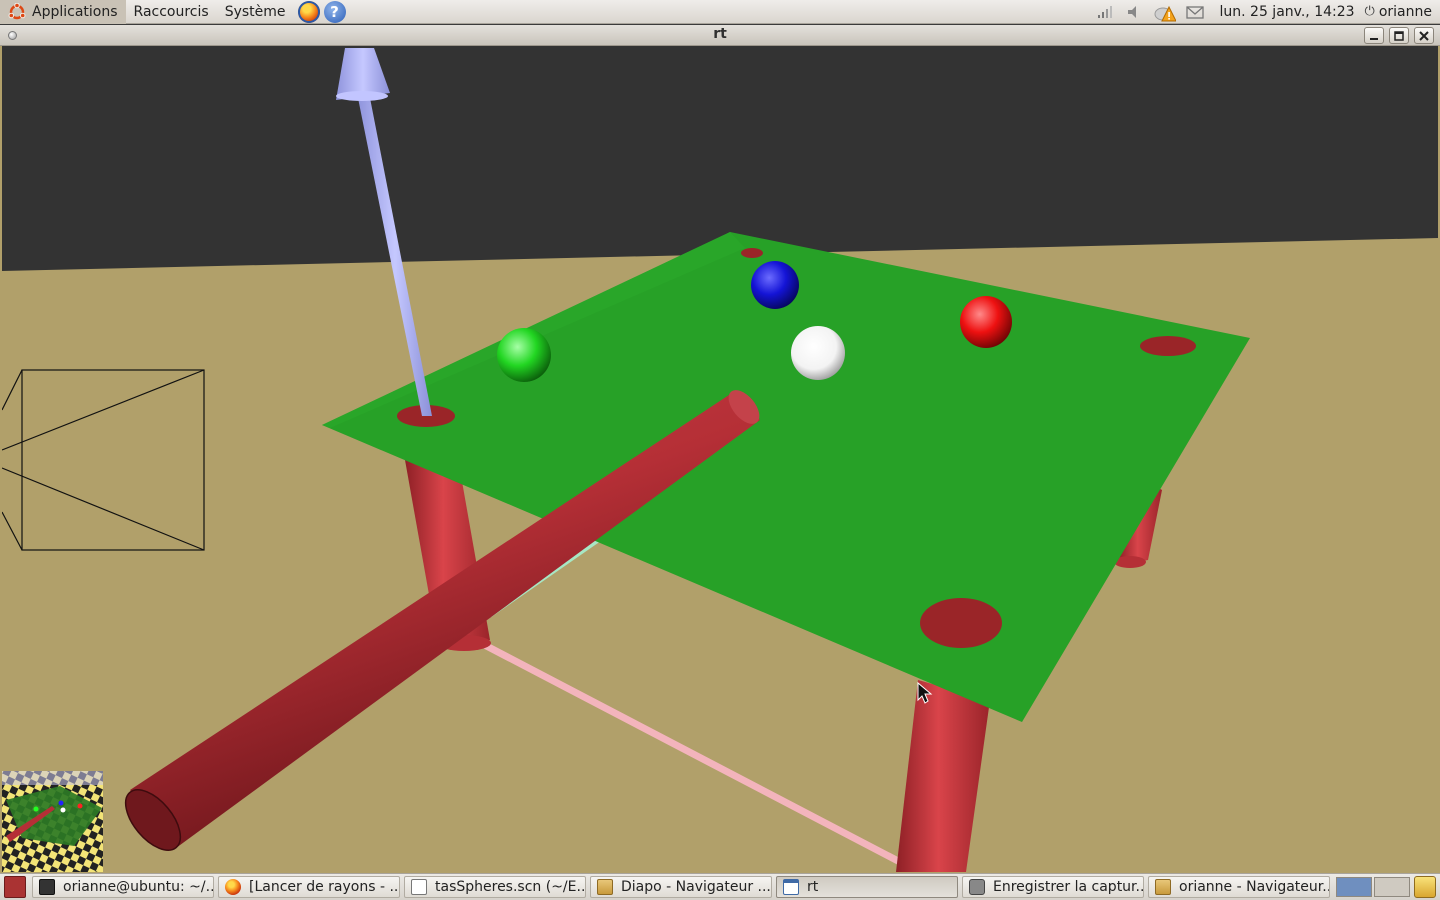 The image size is (1440, 900). What do you see at coordinates (867, 887) in the screenshot?
I see `taskbar-item-rt: rt` at bounding box center [867, 887].